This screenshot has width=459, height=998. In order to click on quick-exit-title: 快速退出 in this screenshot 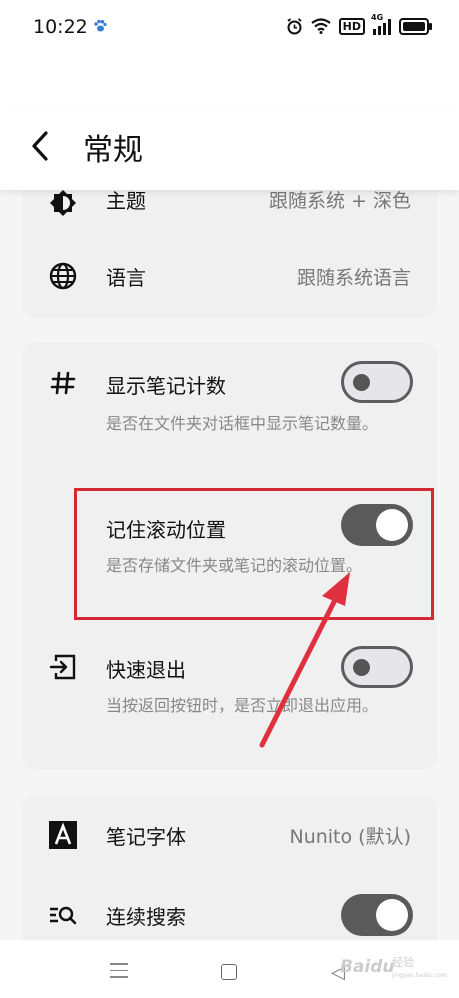, I will do `click(146, 670)`.